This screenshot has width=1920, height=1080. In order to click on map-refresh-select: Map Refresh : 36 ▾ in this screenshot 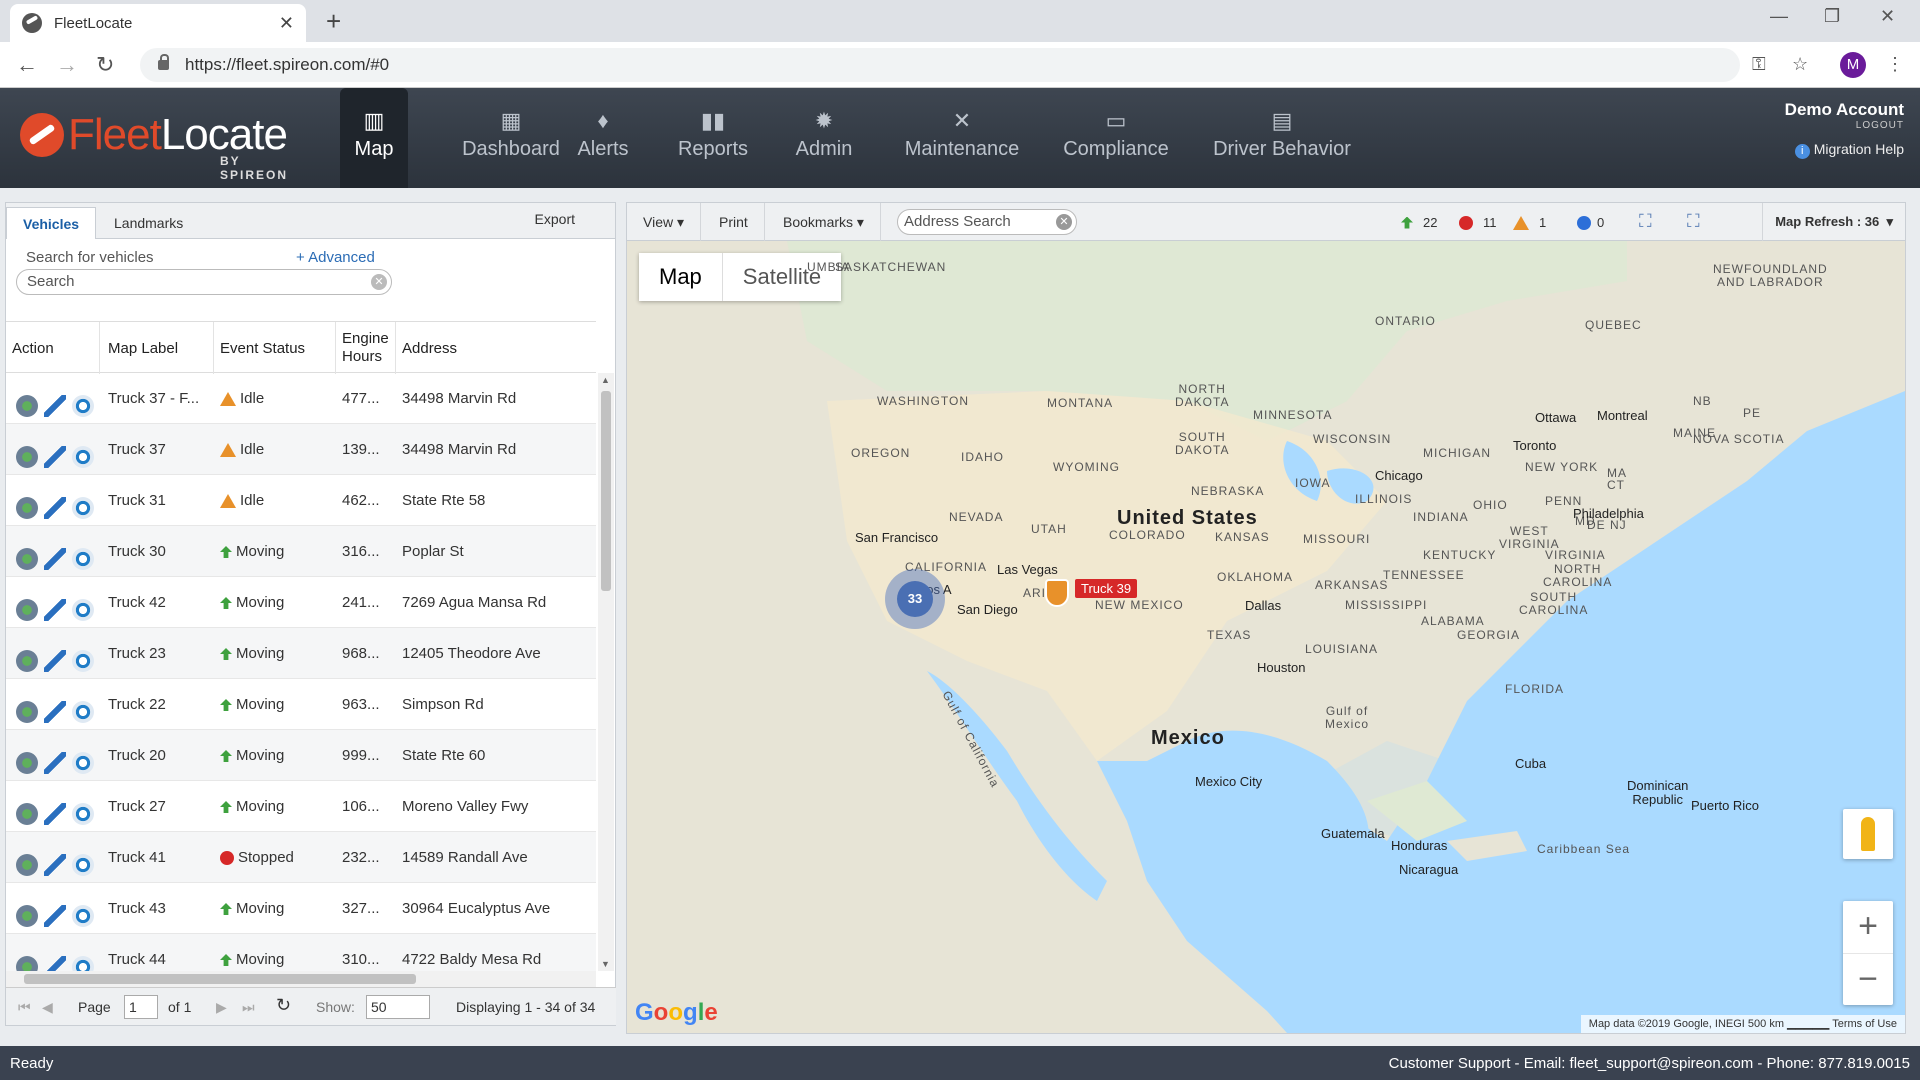, I will do `click(1827, 222)`.